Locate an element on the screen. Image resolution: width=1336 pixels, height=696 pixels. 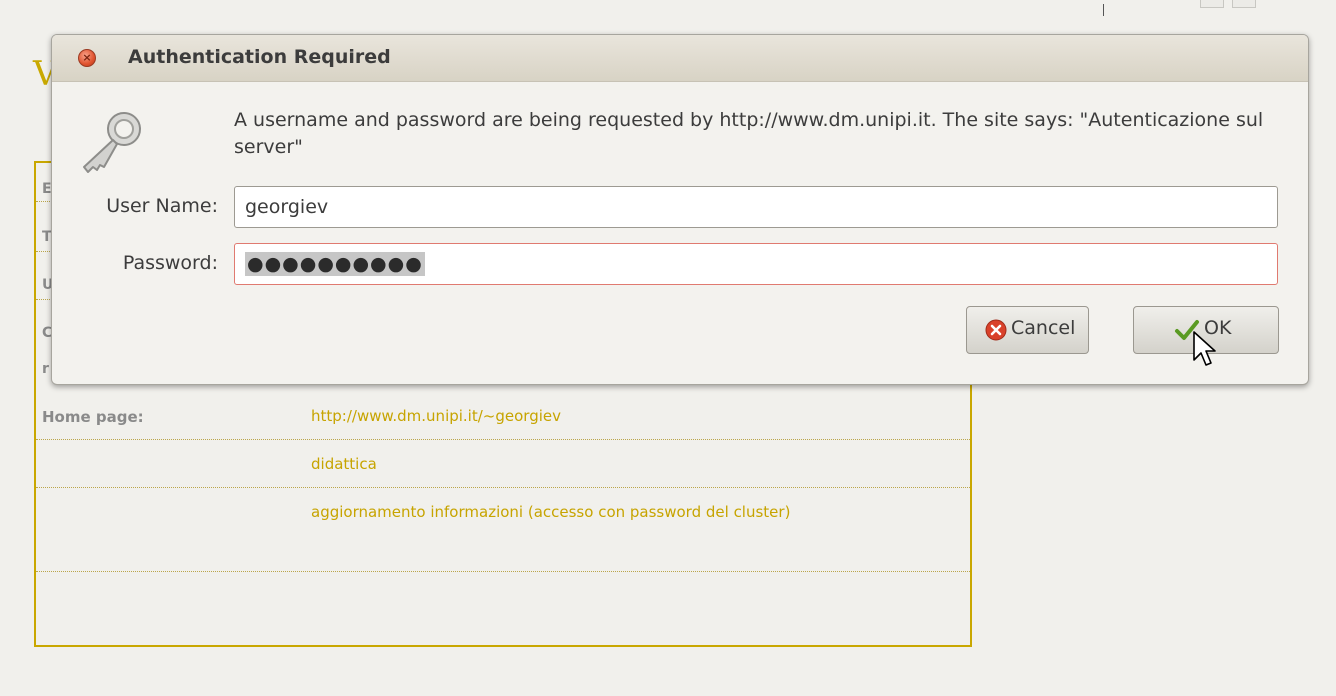
dialog-titlebar: × Authentication Required is located at coordinates (680, 58).